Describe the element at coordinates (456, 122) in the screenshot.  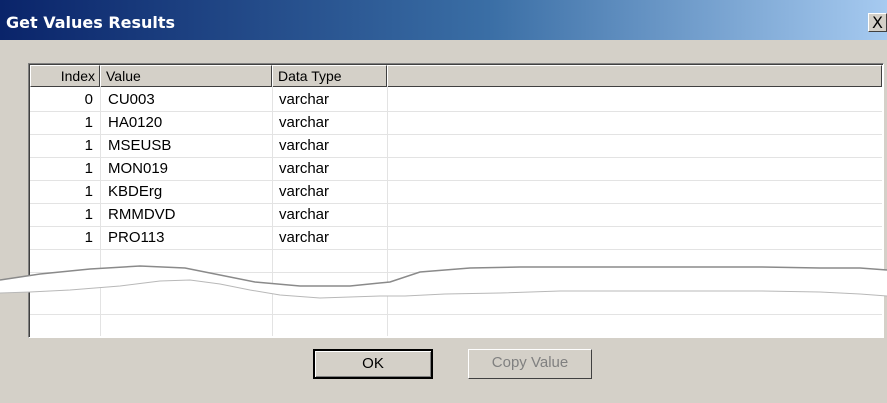
I see `table-row: 1 HA0120 varchar` at that location.